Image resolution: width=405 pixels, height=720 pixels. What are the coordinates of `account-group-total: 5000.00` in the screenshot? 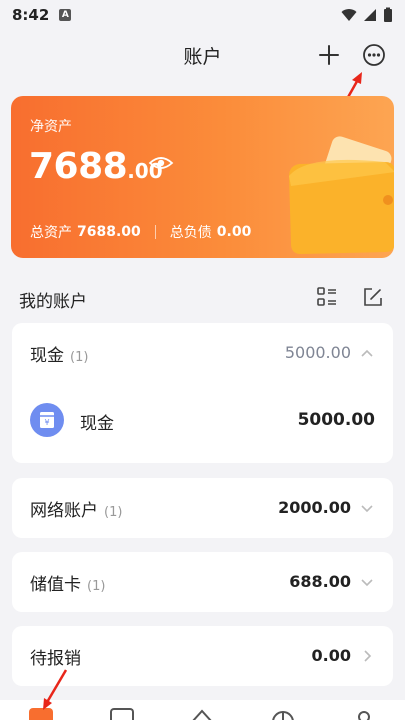 It's located at (317, 352).